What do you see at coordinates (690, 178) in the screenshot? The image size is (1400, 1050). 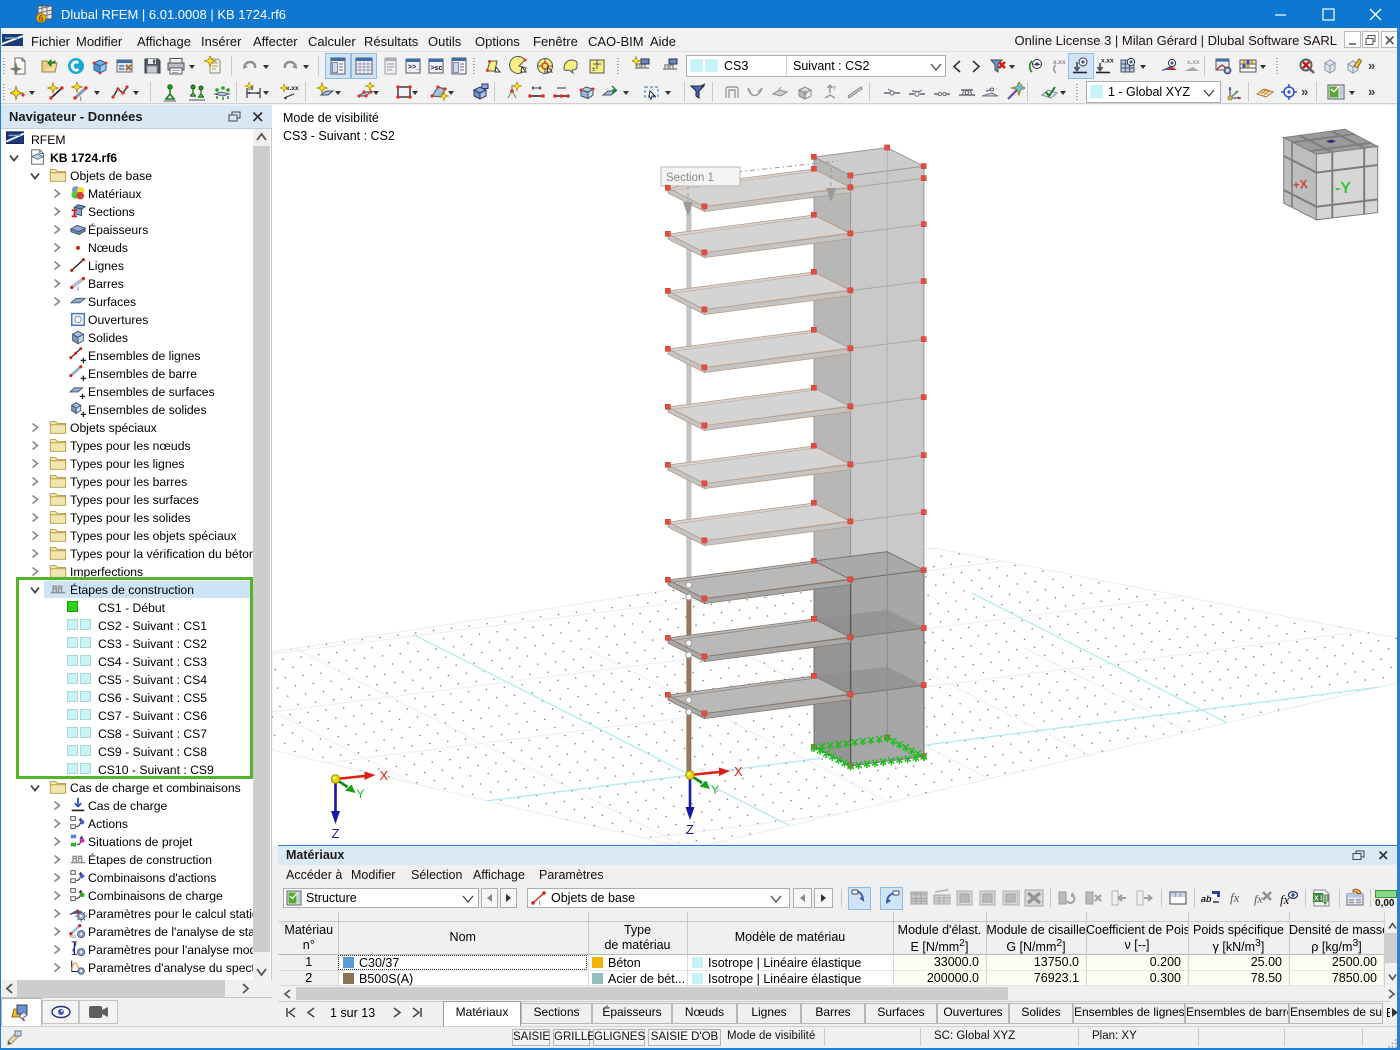 I see `svg-text: Section 1` at bounding box center [690, 178].